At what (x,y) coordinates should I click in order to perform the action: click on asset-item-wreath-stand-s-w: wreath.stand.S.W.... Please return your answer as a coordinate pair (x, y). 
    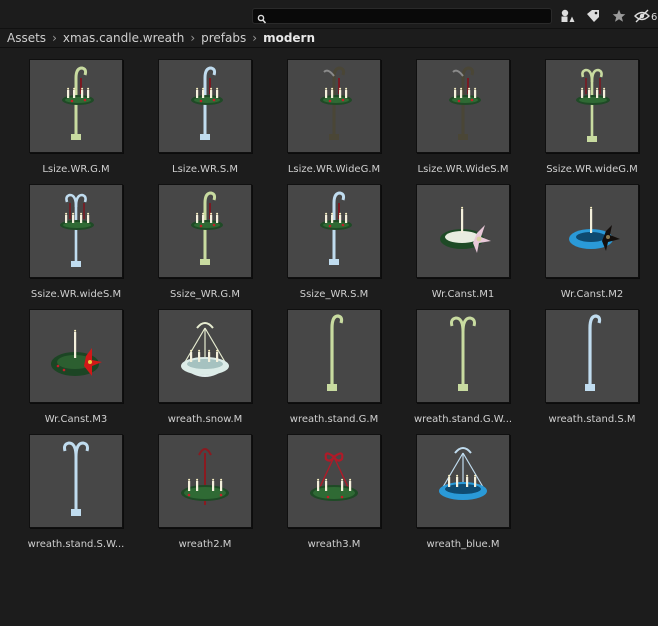
    Looking at the image, I should click on (76, 493).